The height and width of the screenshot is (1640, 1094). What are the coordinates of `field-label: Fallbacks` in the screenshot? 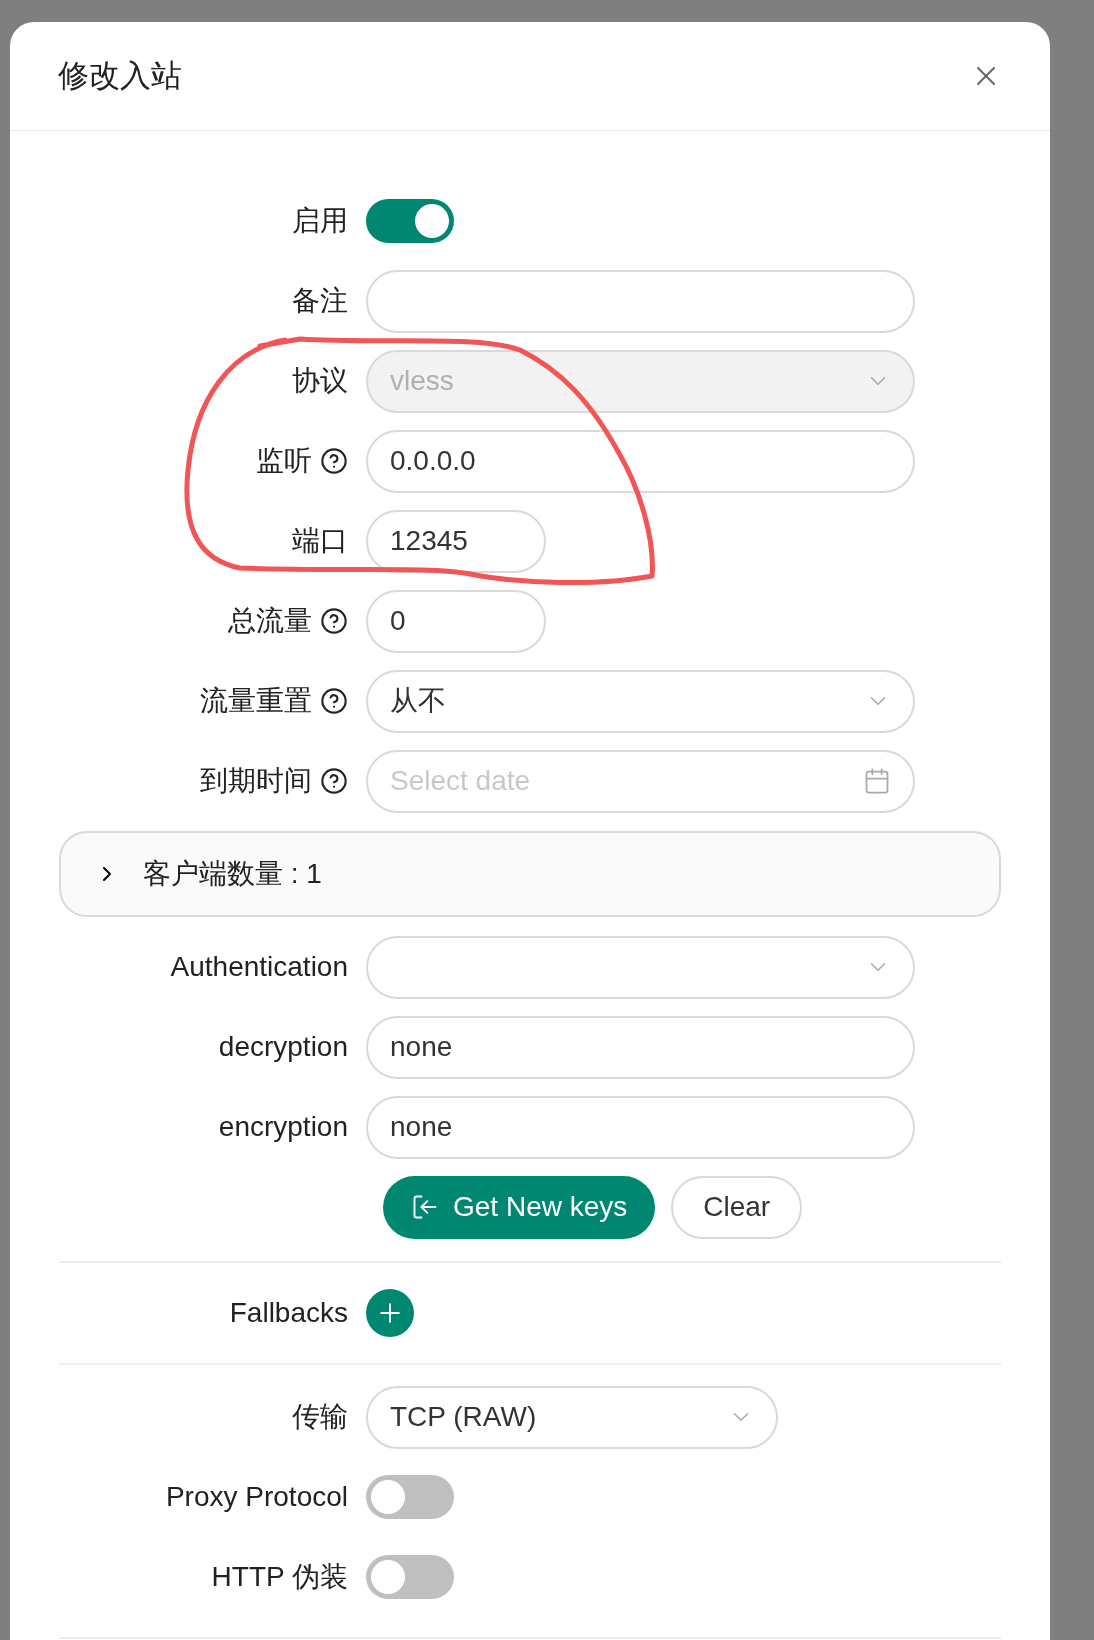 It's located at (288, 1313).